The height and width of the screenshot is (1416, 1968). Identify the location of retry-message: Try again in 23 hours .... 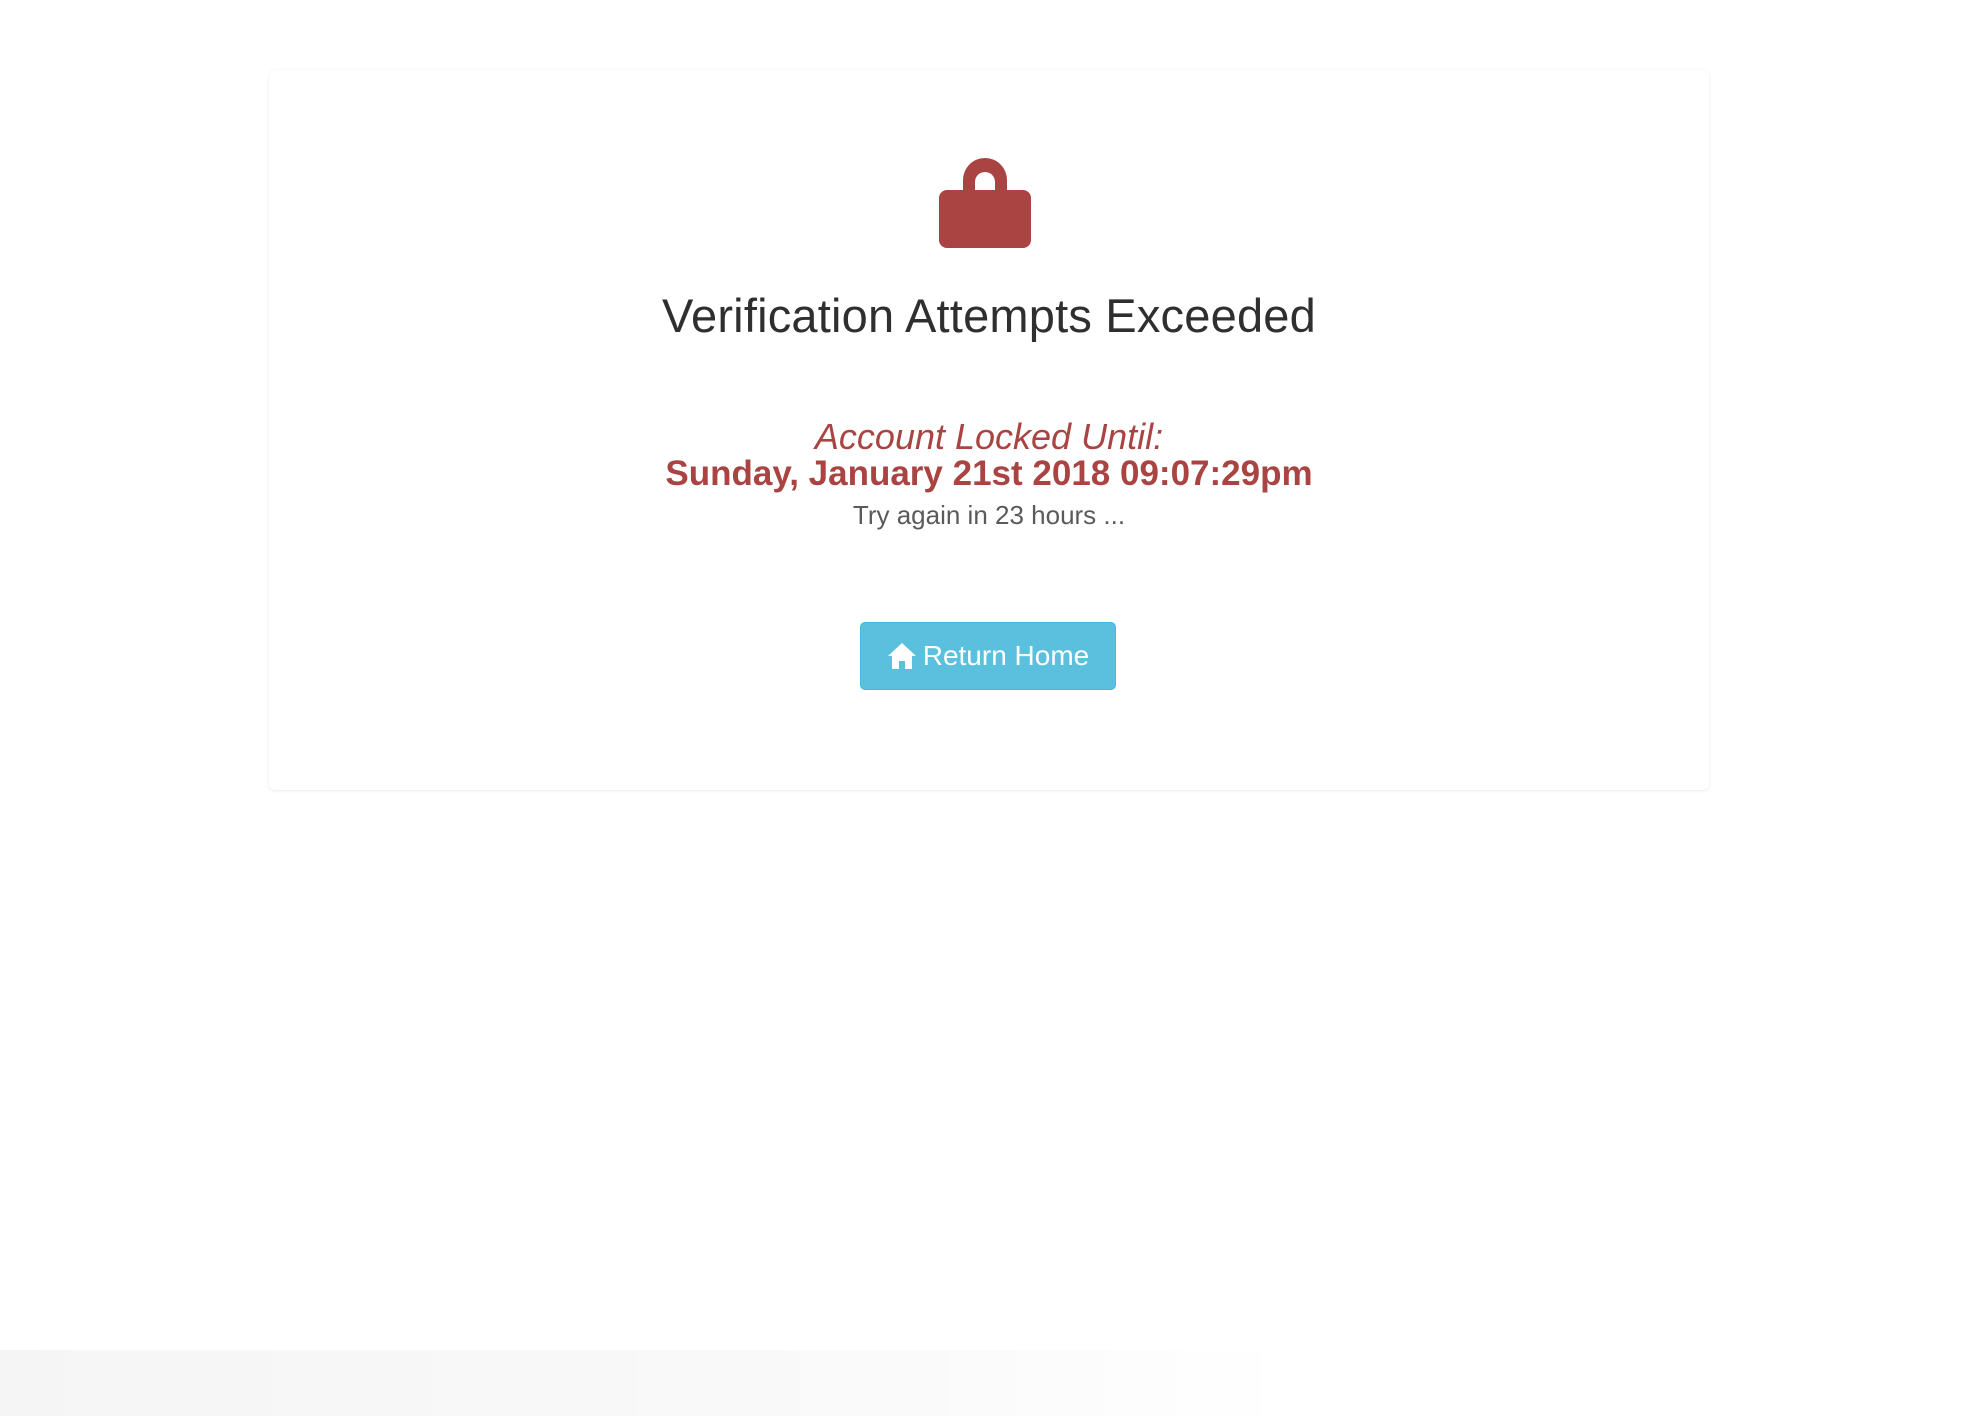
(989, 515).